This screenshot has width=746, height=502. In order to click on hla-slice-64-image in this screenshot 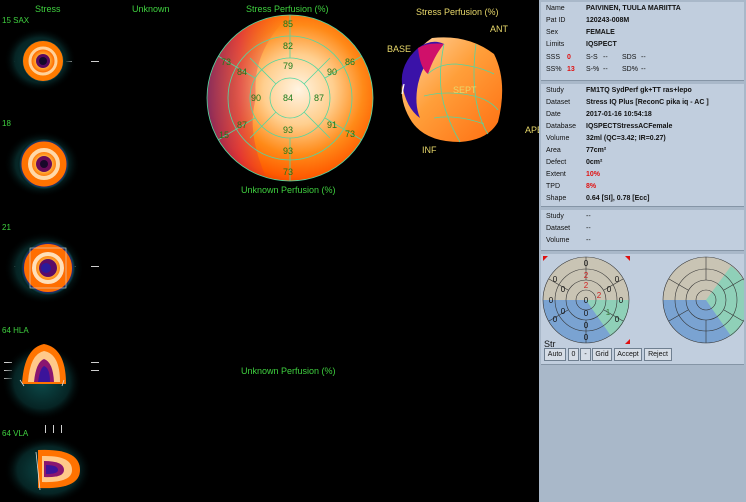, I will do `click(50, 373)`.